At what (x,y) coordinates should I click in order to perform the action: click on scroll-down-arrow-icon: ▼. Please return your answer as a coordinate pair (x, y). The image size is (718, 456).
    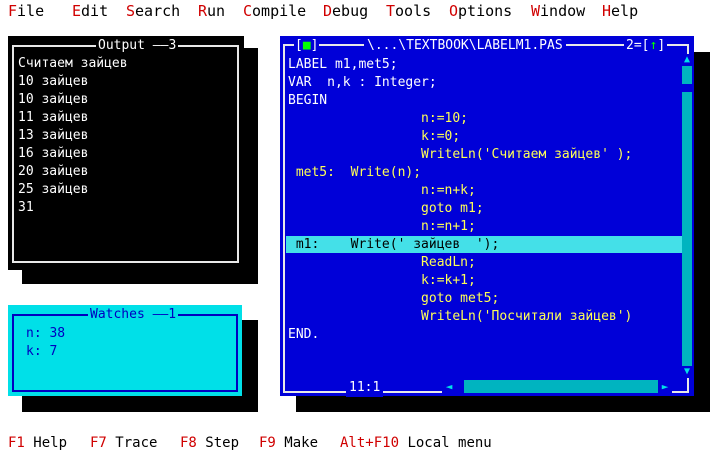
    Looking at the image, I should click on (687, 372).